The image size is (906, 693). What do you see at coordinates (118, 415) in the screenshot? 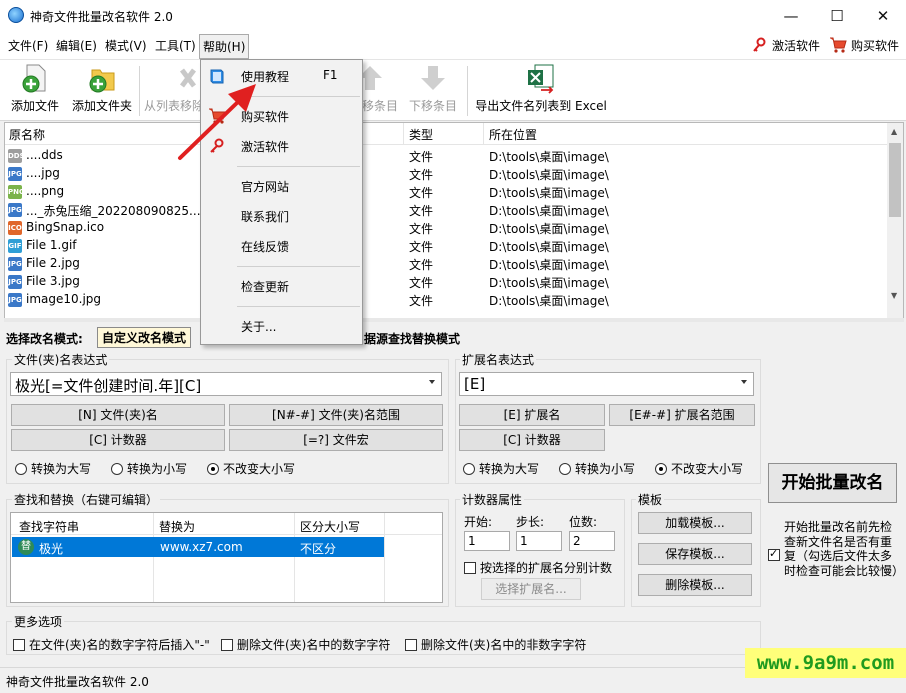
I see `insert-filename-button: [N] 文件(夹)名` at bounding box center [118, 415].